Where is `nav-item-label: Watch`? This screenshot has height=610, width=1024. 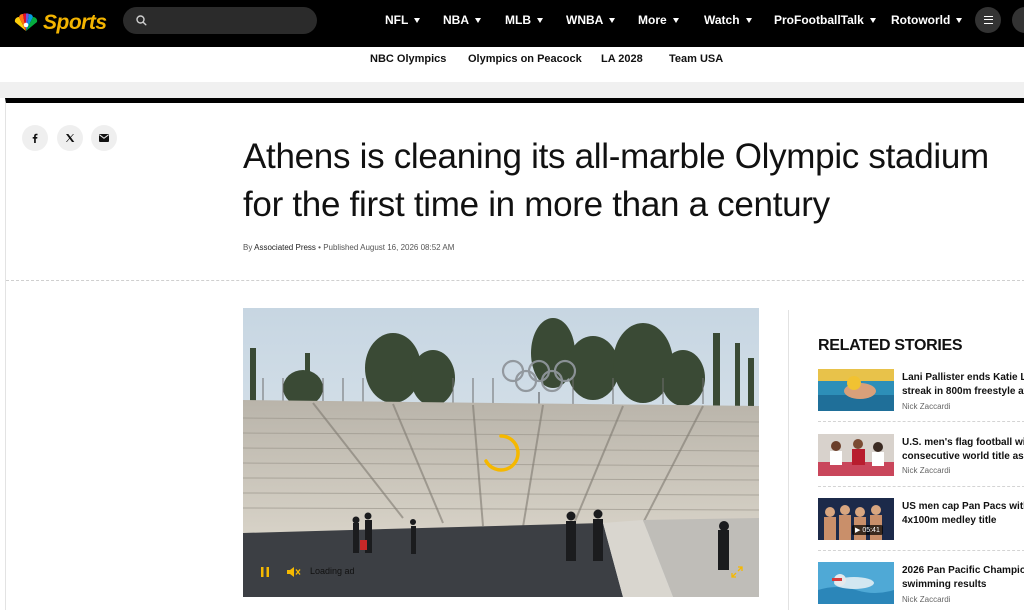 nav-item-label: Watch is located at coordinates (722, 20).